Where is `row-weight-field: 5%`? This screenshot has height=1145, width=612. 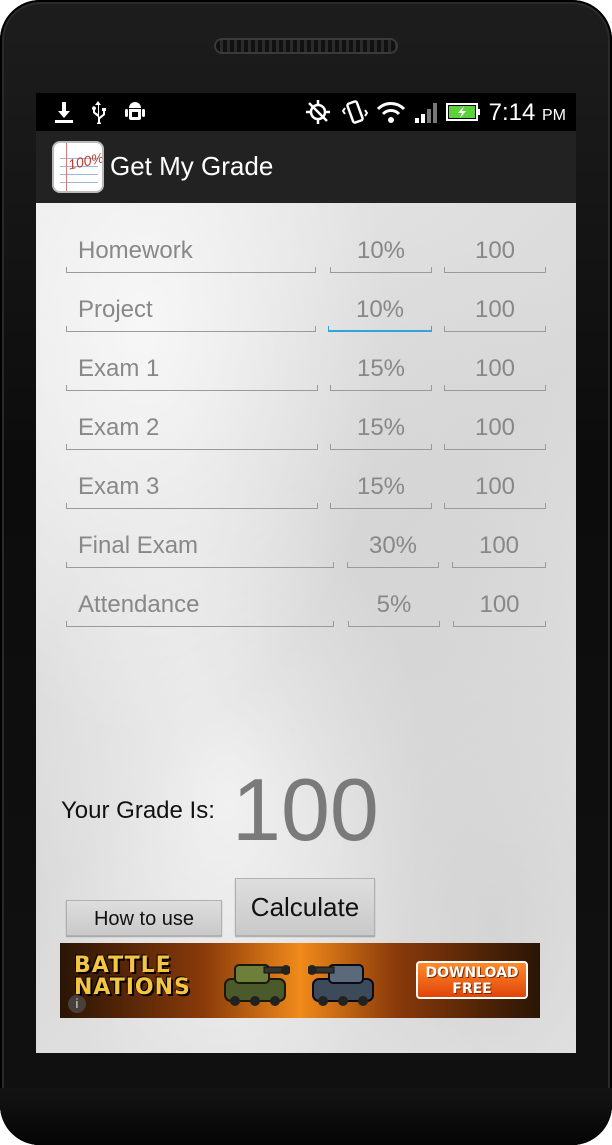 row-weight-field: 5% is located at coordinates (394, 606).